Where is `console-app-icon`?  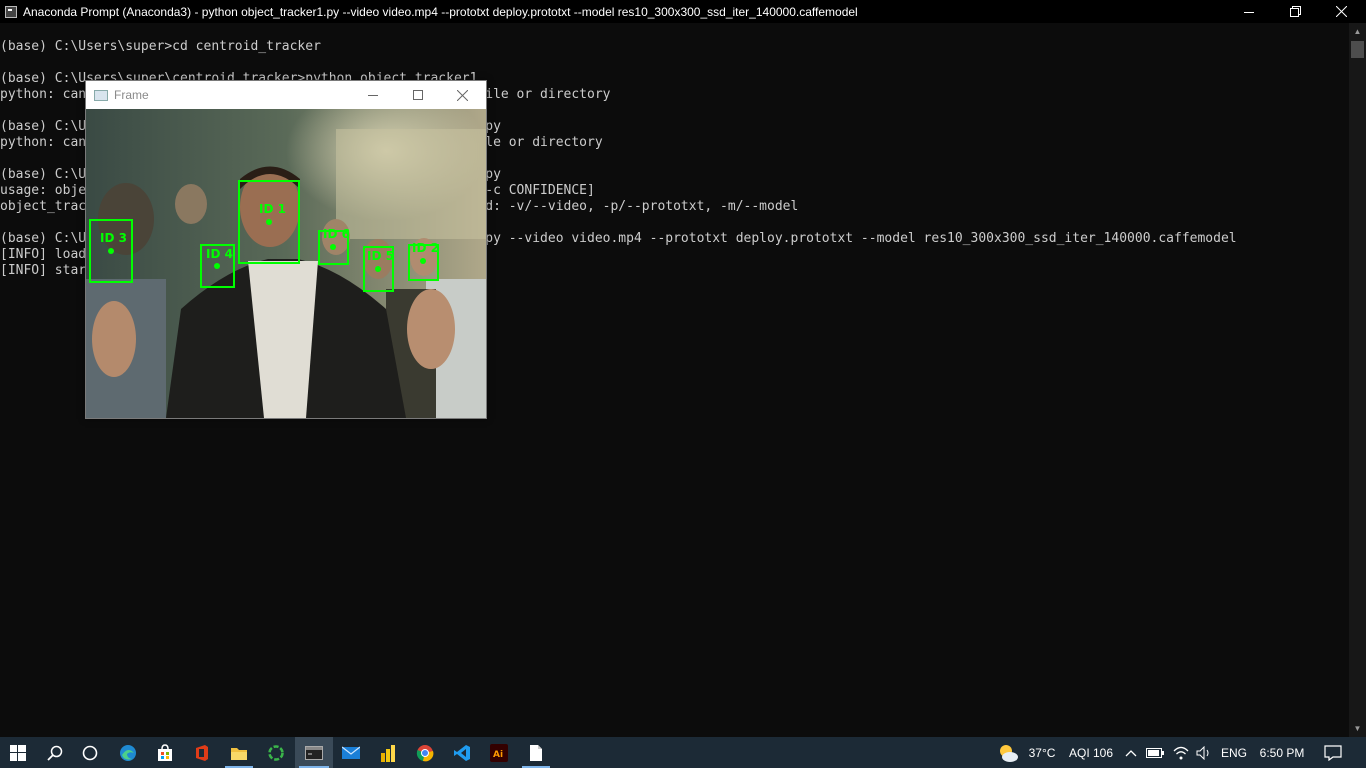
console-app-icon is located at coordinates (11, 11).